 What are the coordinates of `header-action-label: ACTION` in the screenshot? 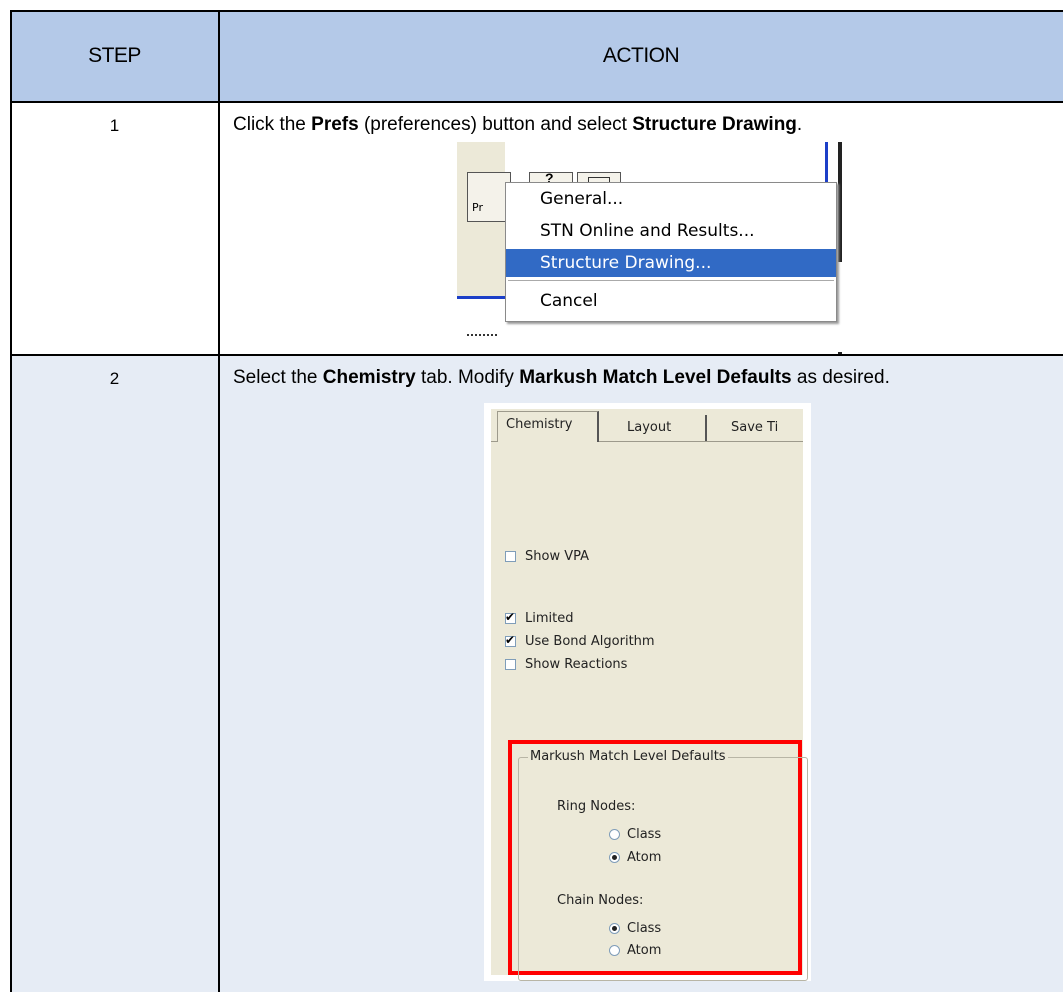 It's located at (641, 55).